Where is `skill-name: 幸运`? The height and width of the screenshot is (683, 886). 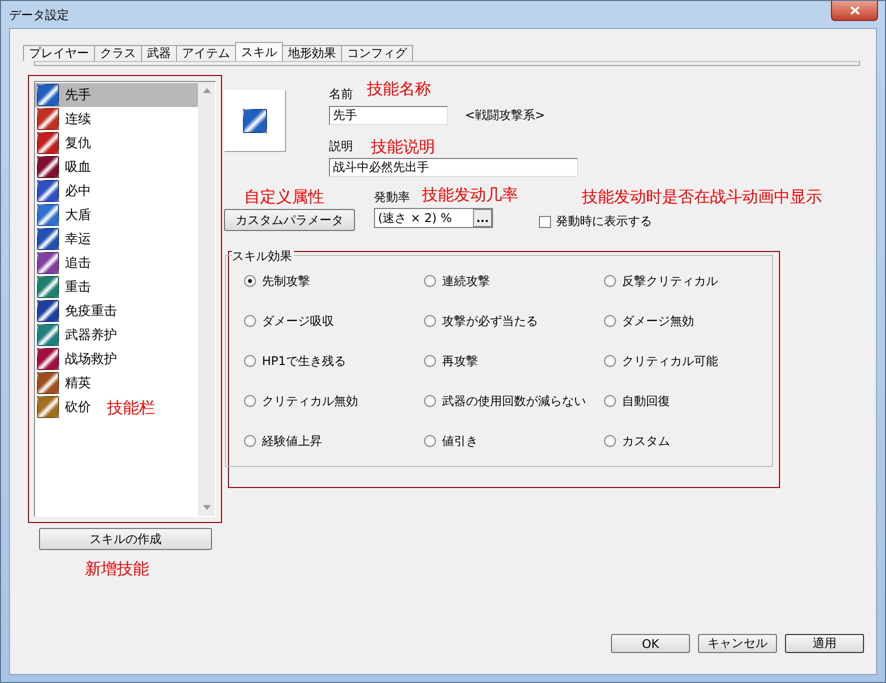
skill-name: 幸运 is located at coordinates (78, 239).